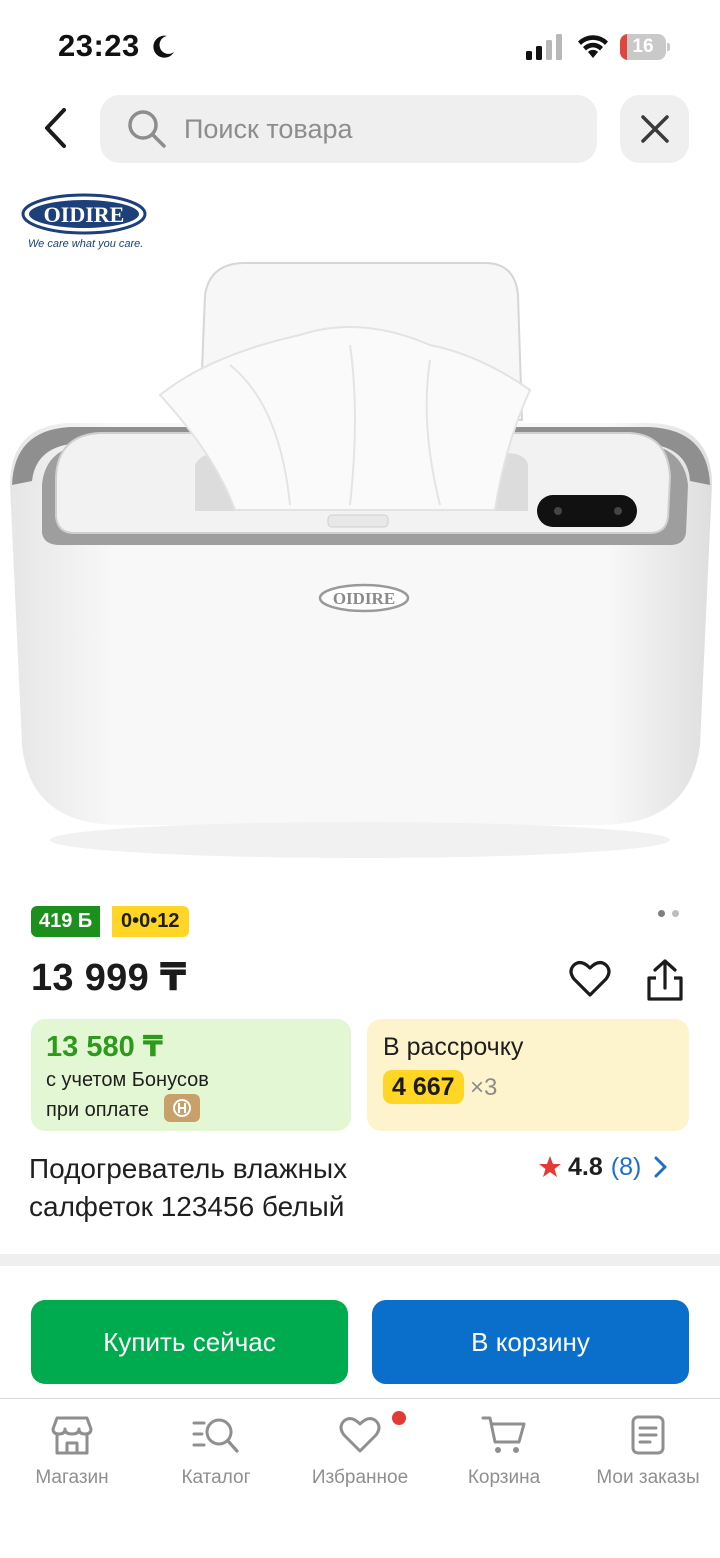 The height and width of the screenshot is (1558, 720). I want to click on share-button, so click(665, 980).